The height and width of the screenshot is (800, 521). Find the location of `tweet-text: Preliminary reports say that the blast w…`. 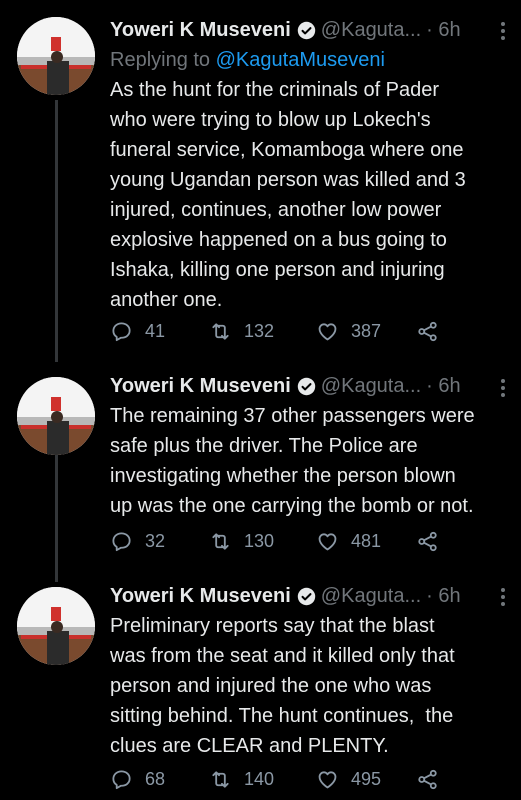

tweet-text: Preliminary reports say that the blast w… is located at coordinates (282, 686).